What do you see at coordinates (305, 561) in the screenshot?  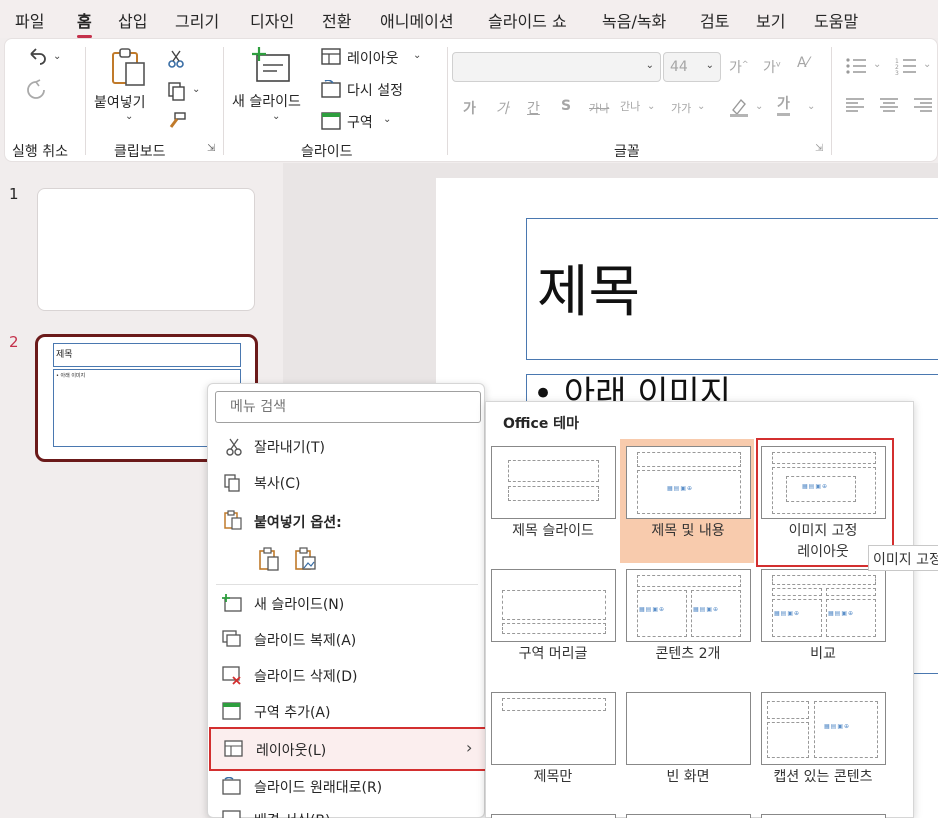 I see `paste-as-picture-icon` at bounding box center [305, 561].